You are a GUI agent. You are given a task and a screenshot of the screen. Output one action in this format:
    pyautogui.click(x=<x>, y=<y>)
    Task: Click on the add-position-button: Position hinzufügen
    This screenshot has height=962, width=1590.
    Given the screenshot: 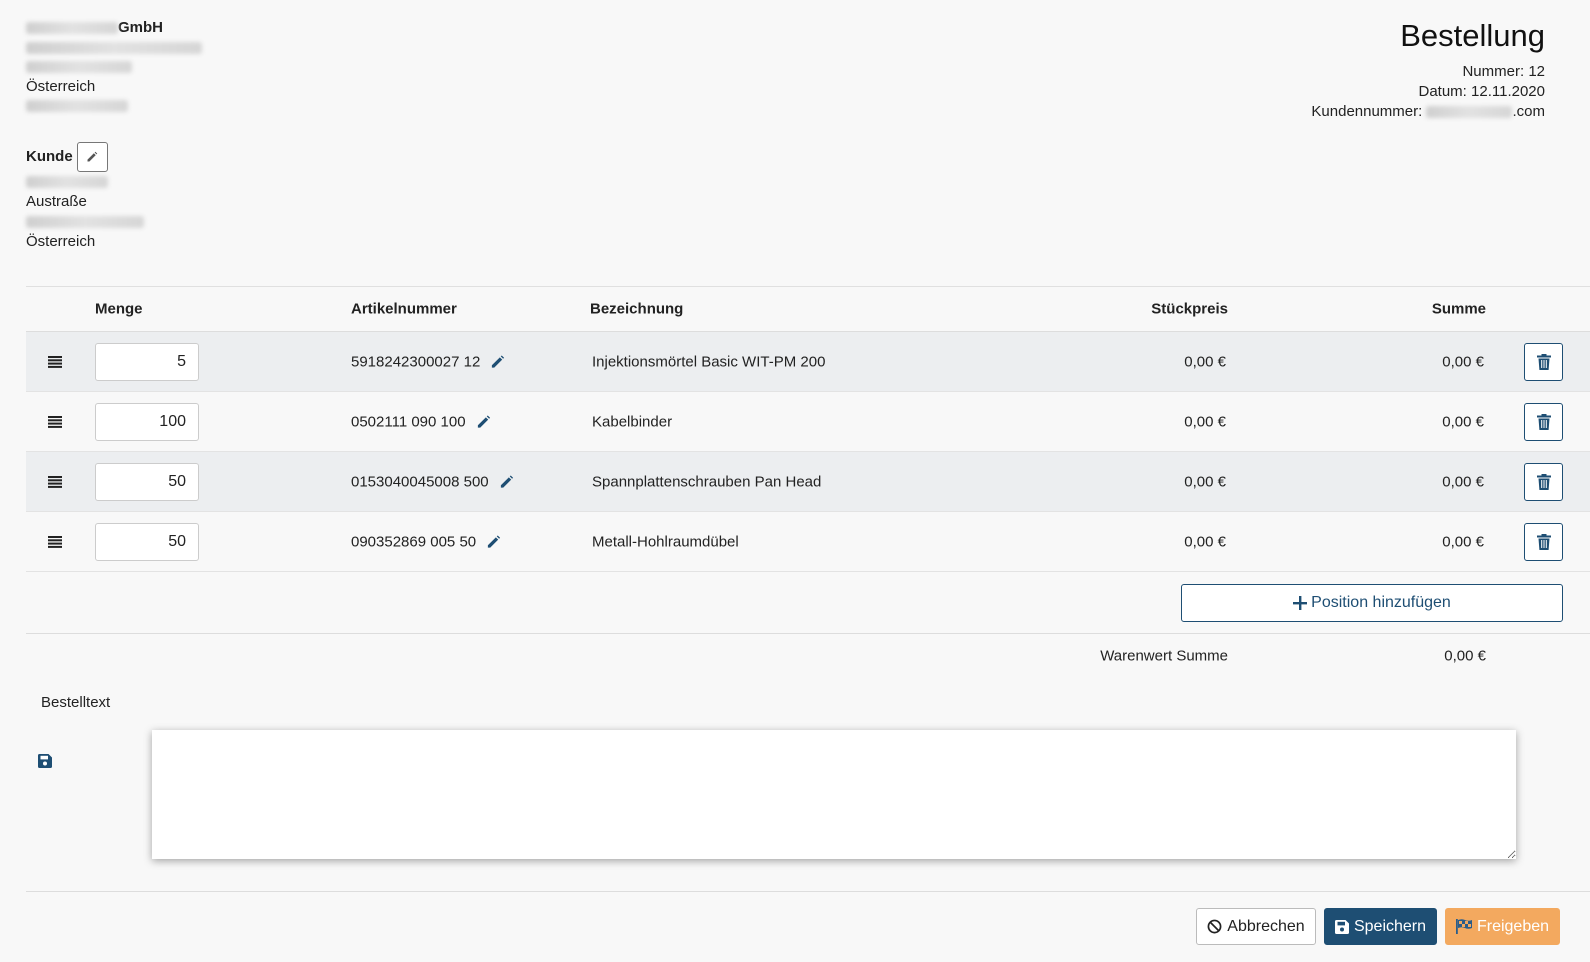 What is the action you would take?
    pyautogui.click(x=1372, y=603)
    